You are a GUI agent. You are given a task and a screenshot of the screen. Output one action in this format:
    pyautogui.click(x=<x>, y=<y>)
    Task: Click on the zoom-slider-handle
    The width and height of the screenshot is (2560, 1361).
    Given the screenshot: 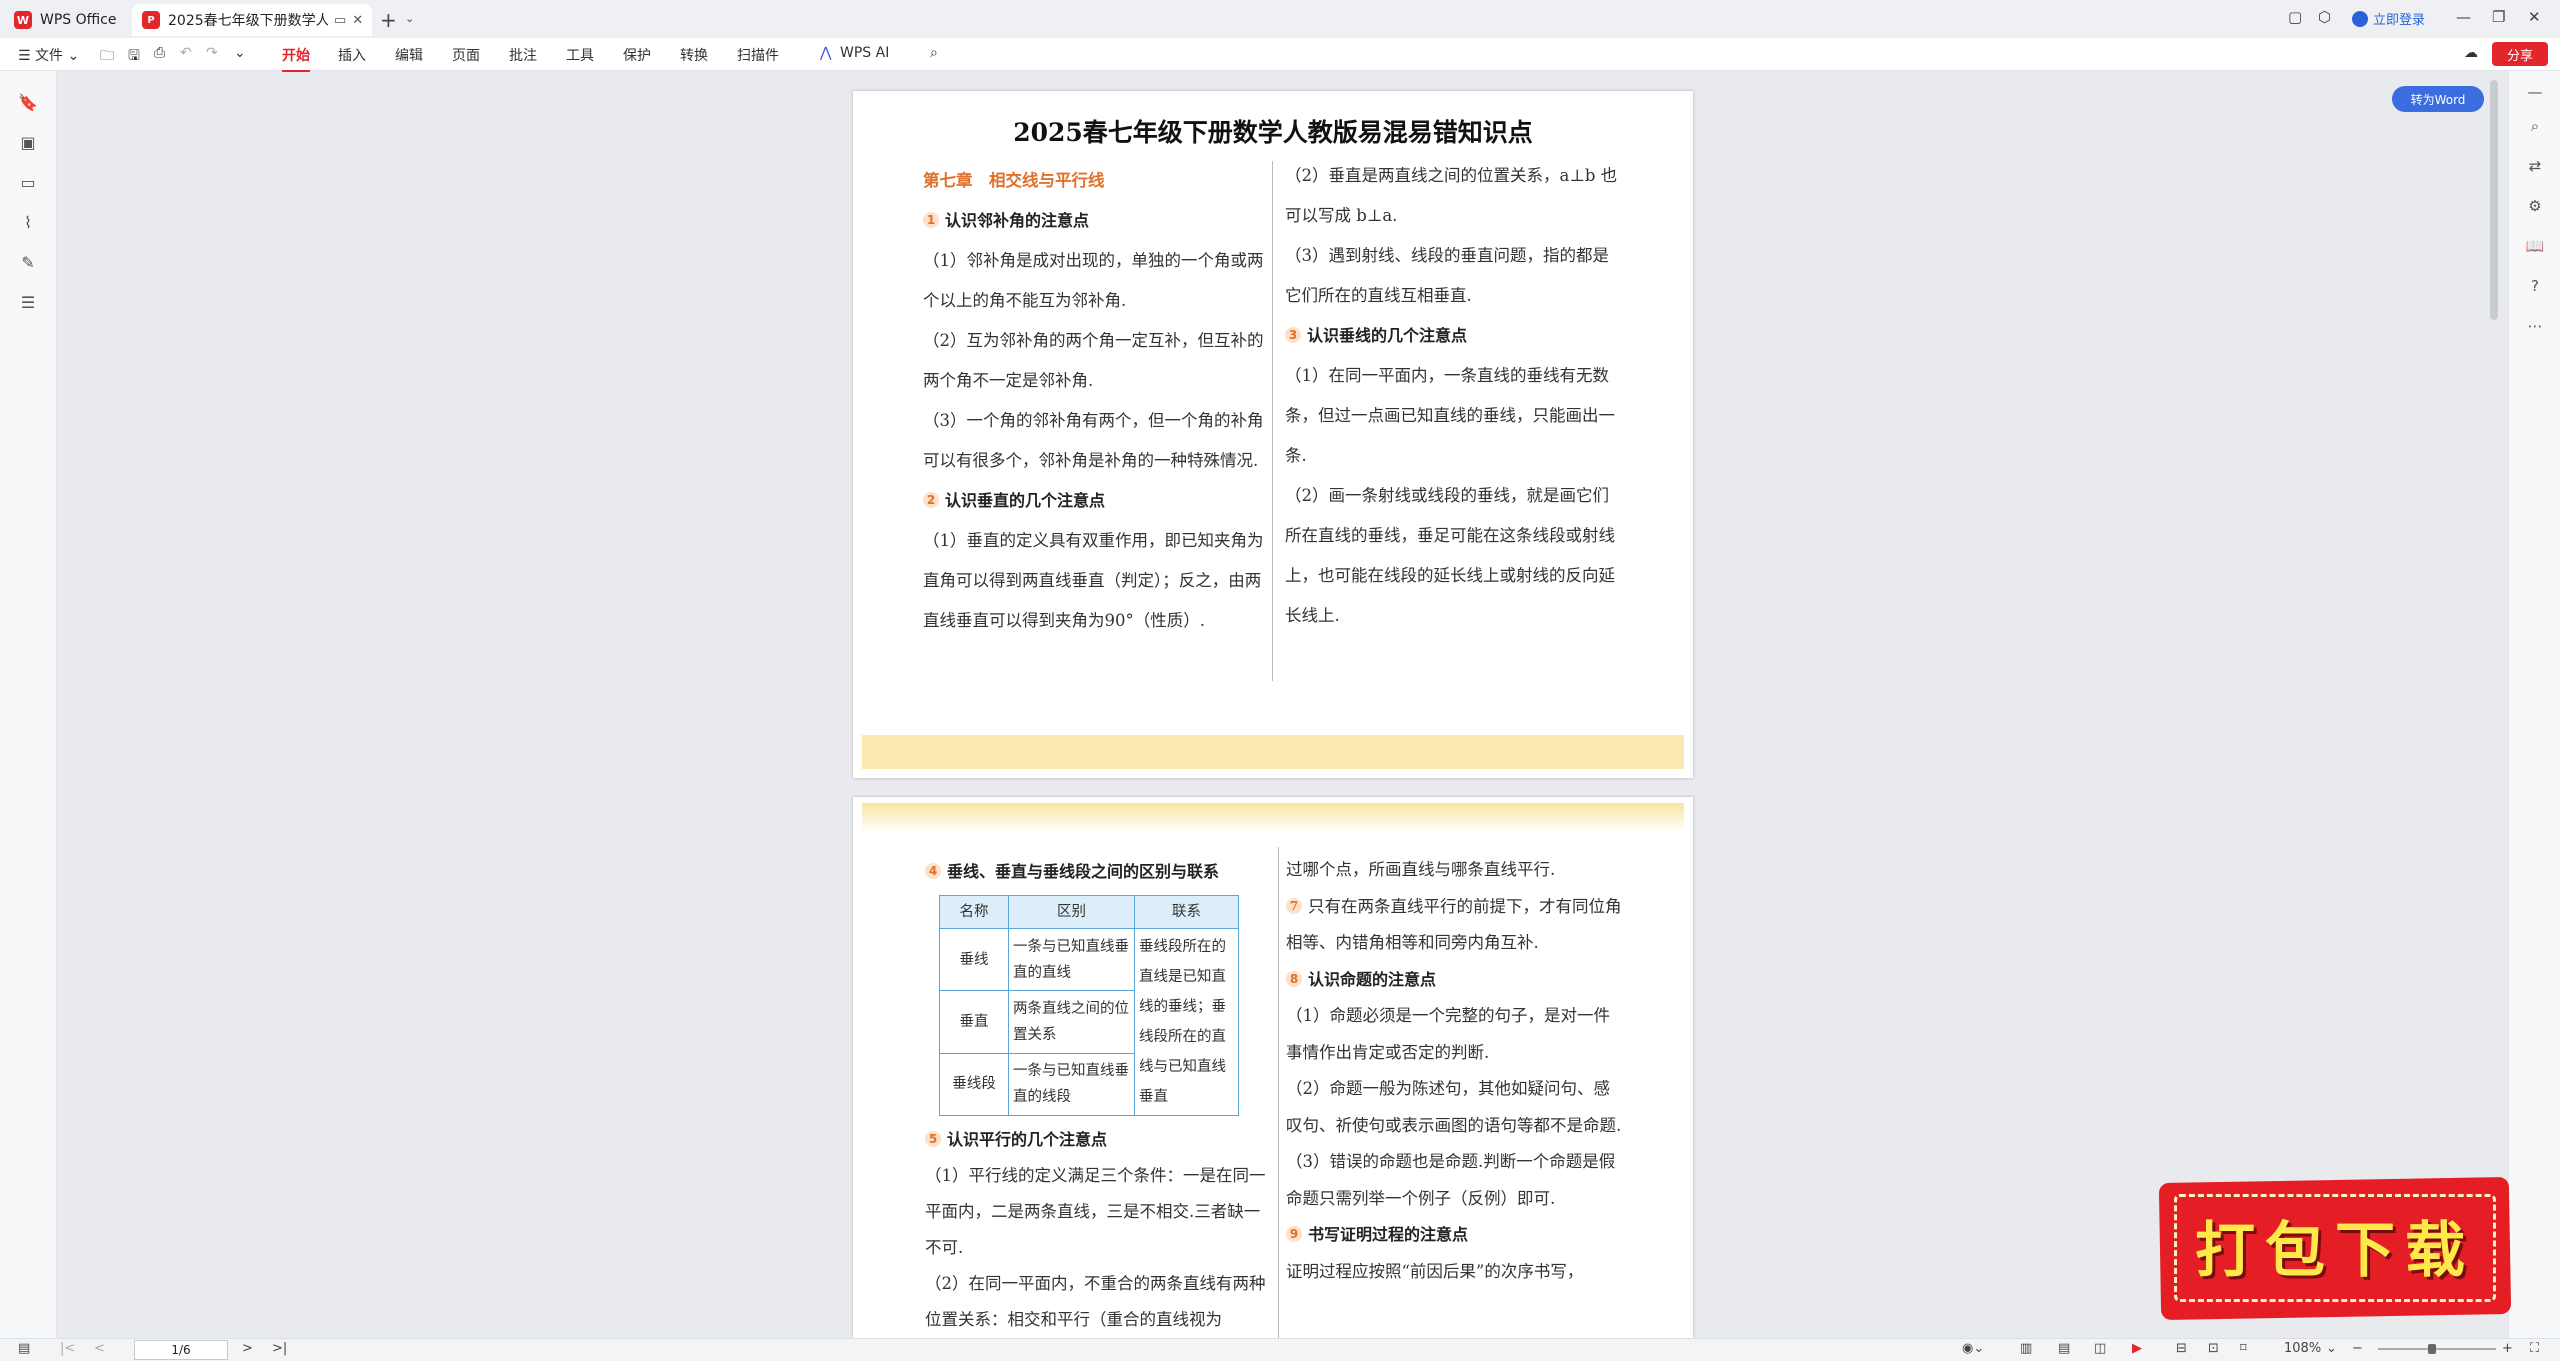 What is the action you would take?
    pyautogui.click(x=2432, y=1349)
    